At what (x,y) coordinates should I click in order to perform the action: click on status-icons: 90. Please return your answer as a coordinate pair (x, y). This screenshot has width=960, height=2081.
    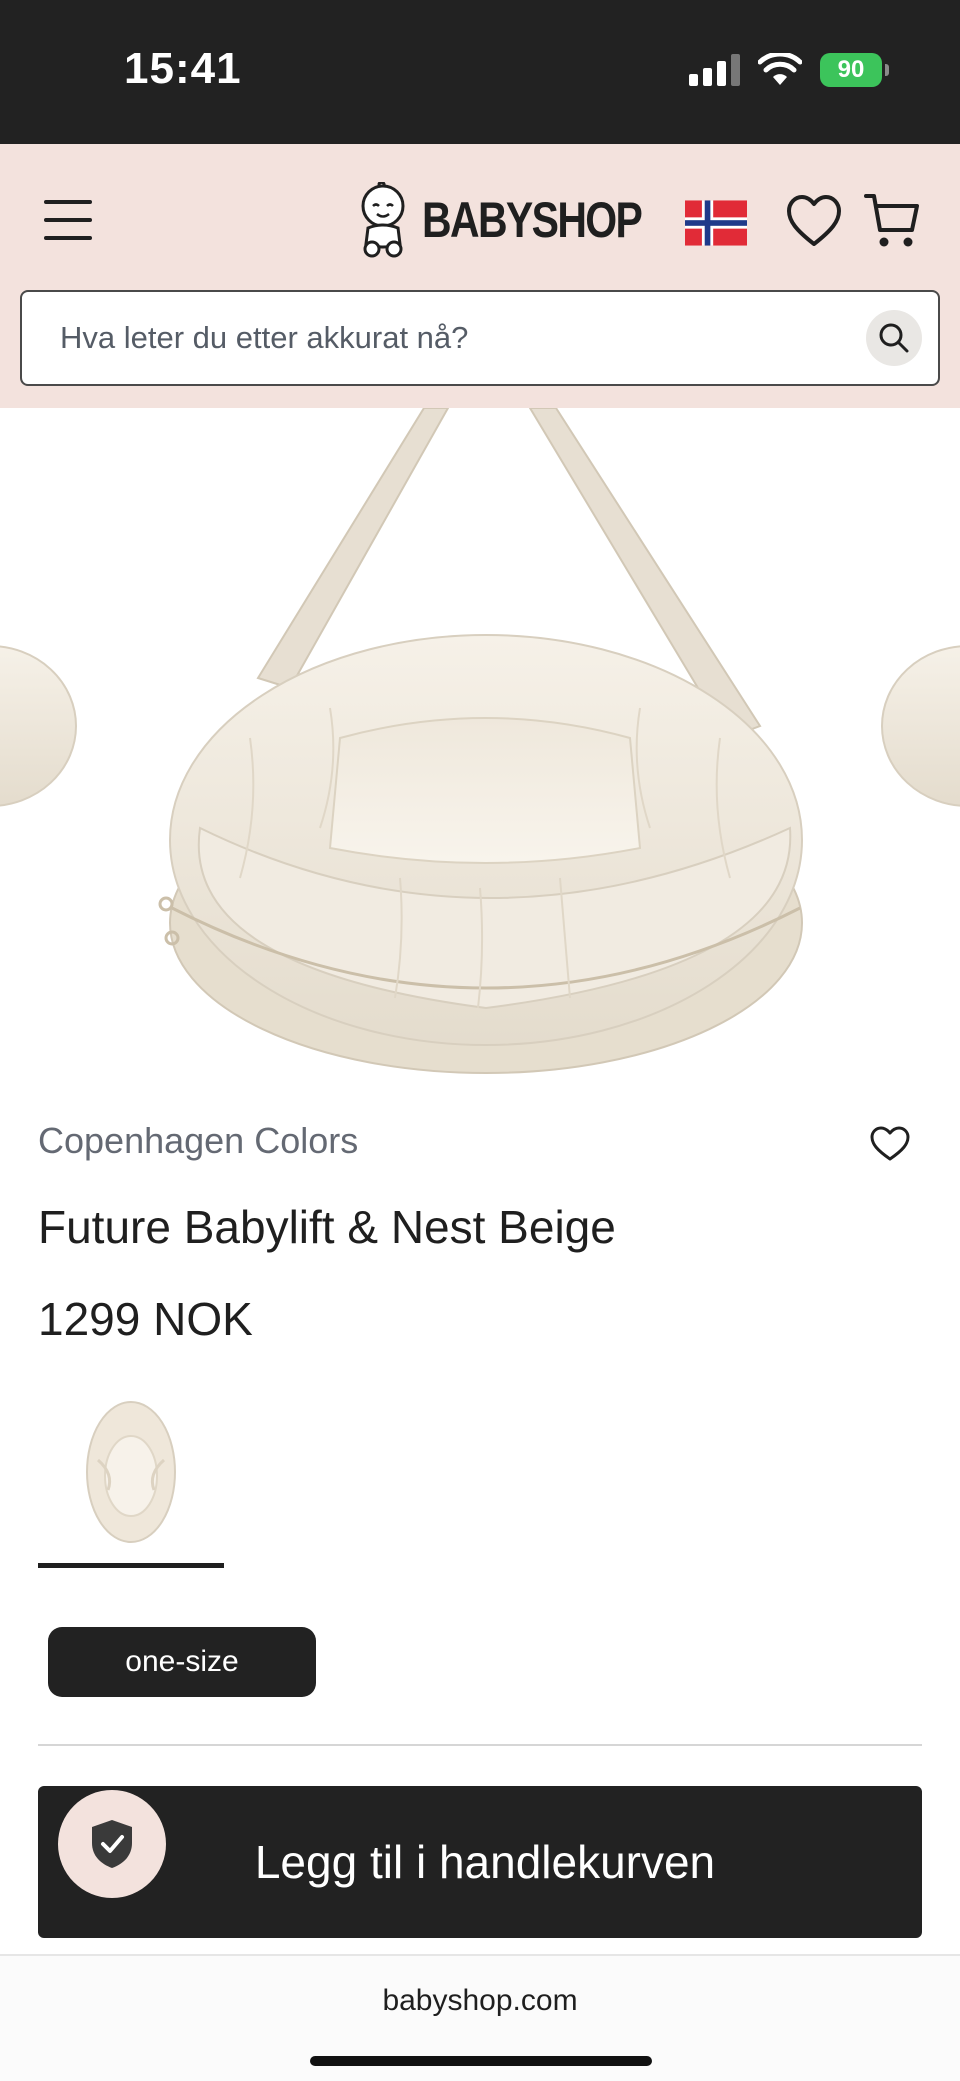
    Looking at the image, I should click on (789, 70).